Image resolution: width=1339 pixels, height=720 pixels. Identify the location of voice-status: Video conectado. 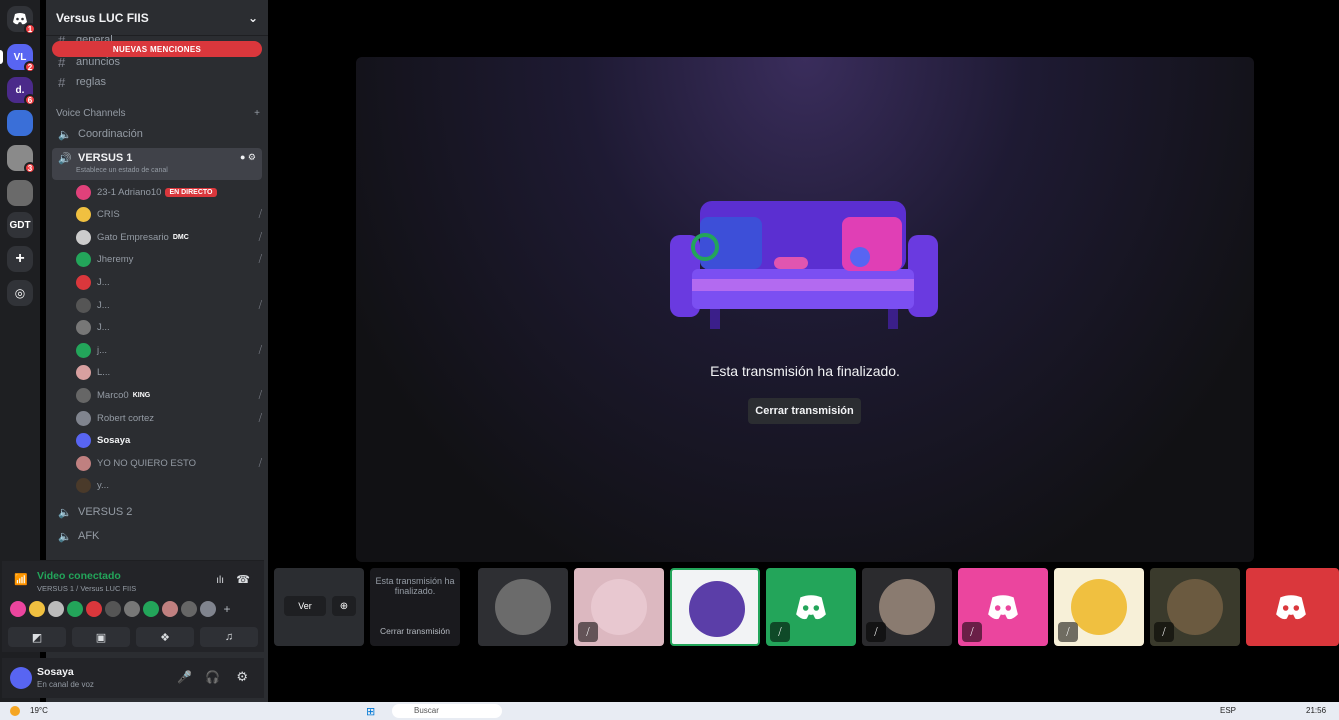
(79, 576).